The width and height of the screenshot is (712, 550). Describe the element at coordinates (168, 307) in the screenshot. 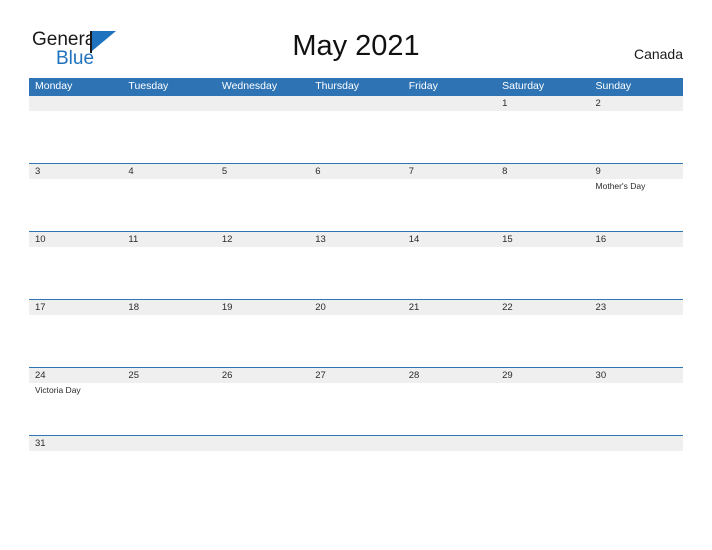

I see `day-number: 18` at that location.